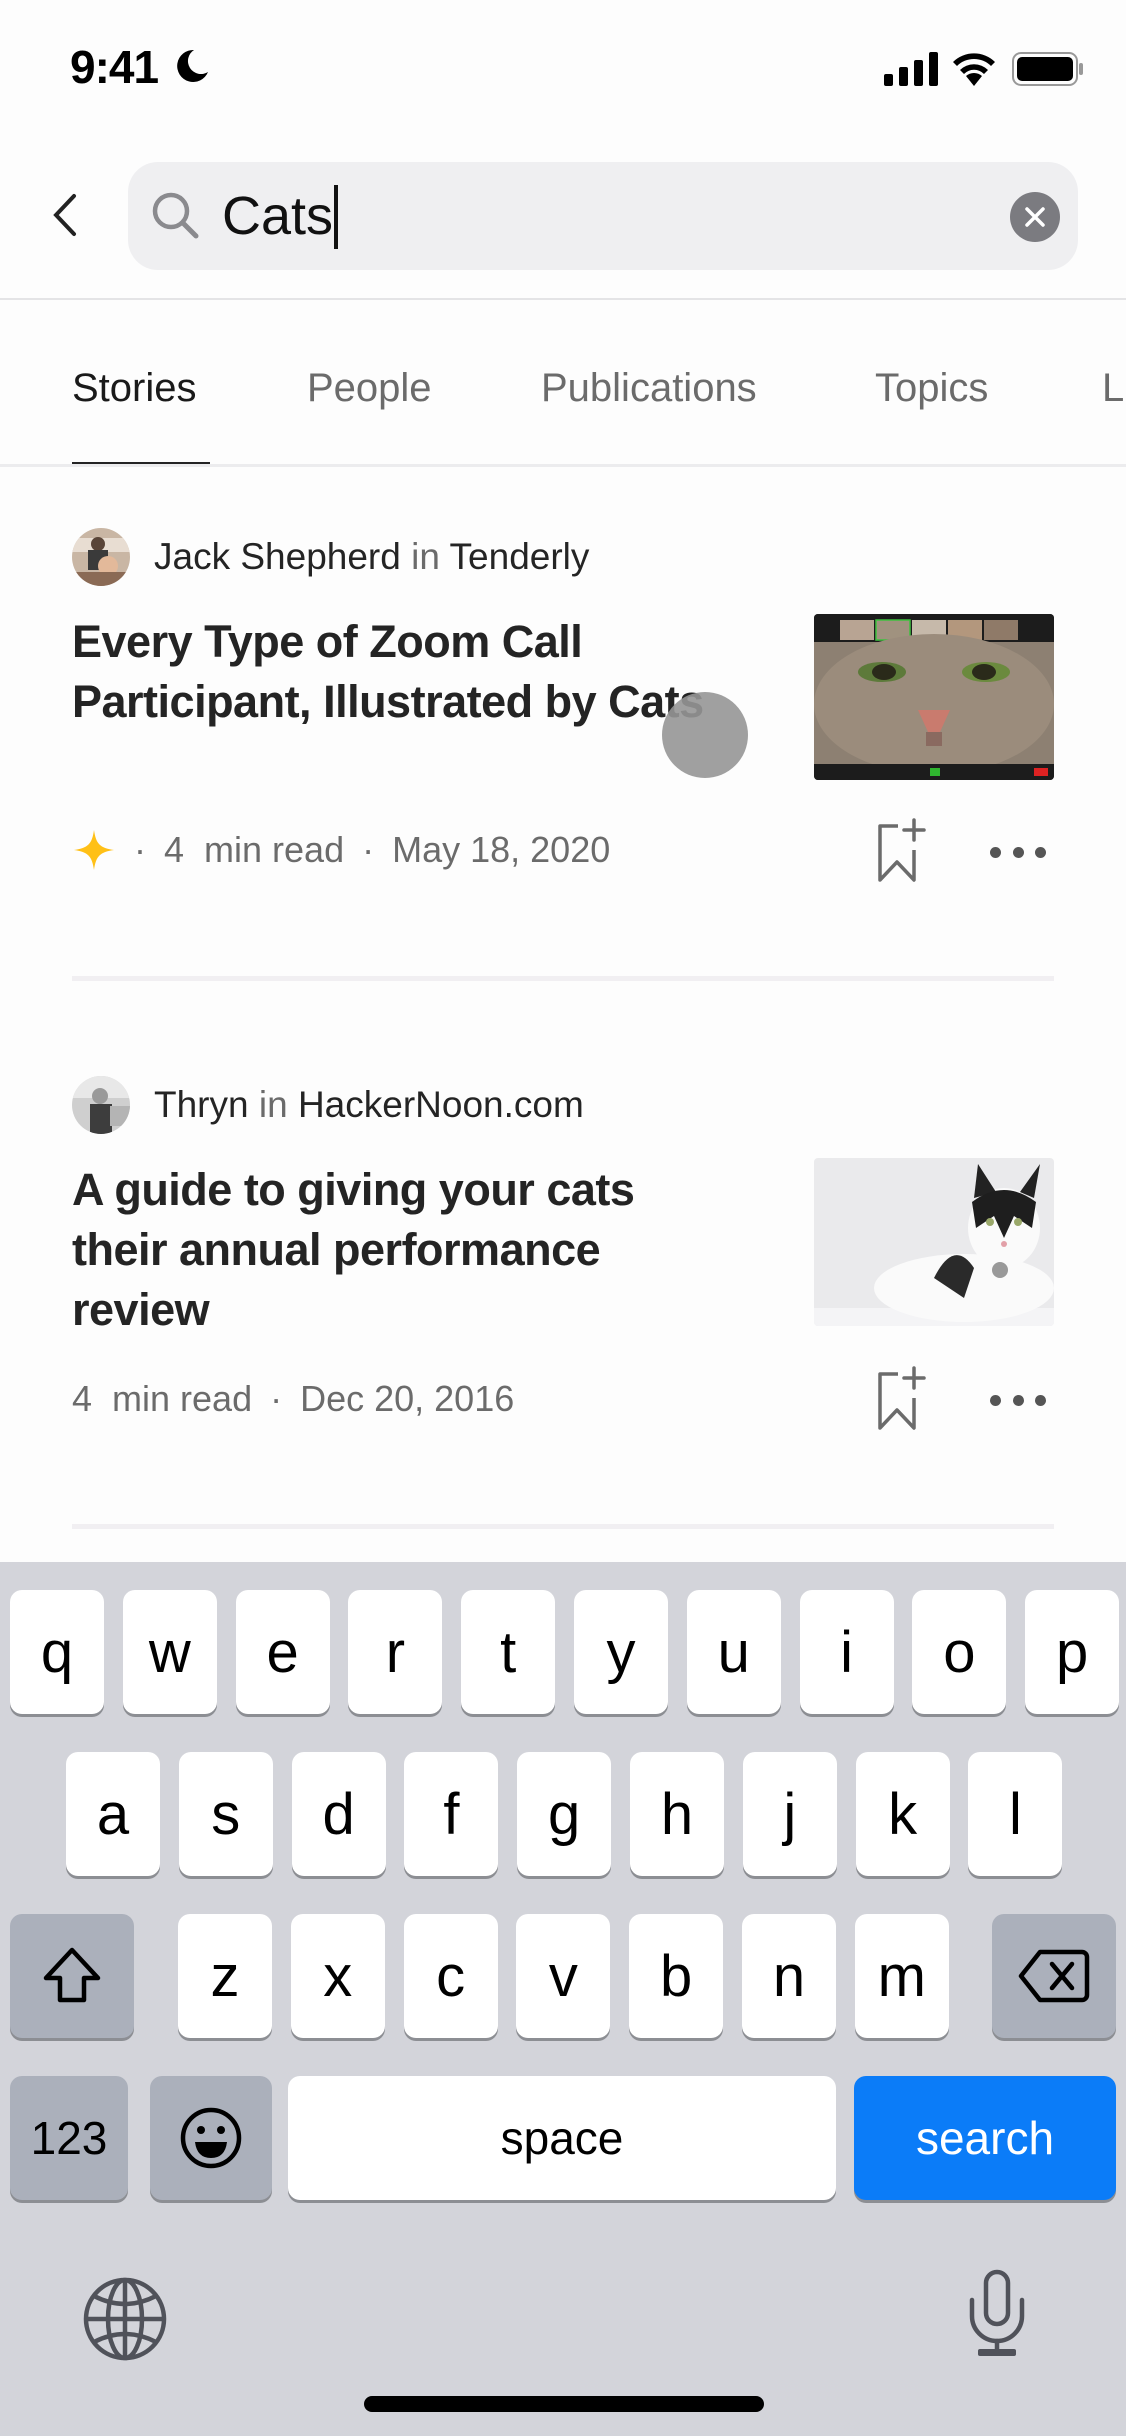 This screenshot has height=2436, width=1126. I want to click on emoji-key, so click(211, 2138).